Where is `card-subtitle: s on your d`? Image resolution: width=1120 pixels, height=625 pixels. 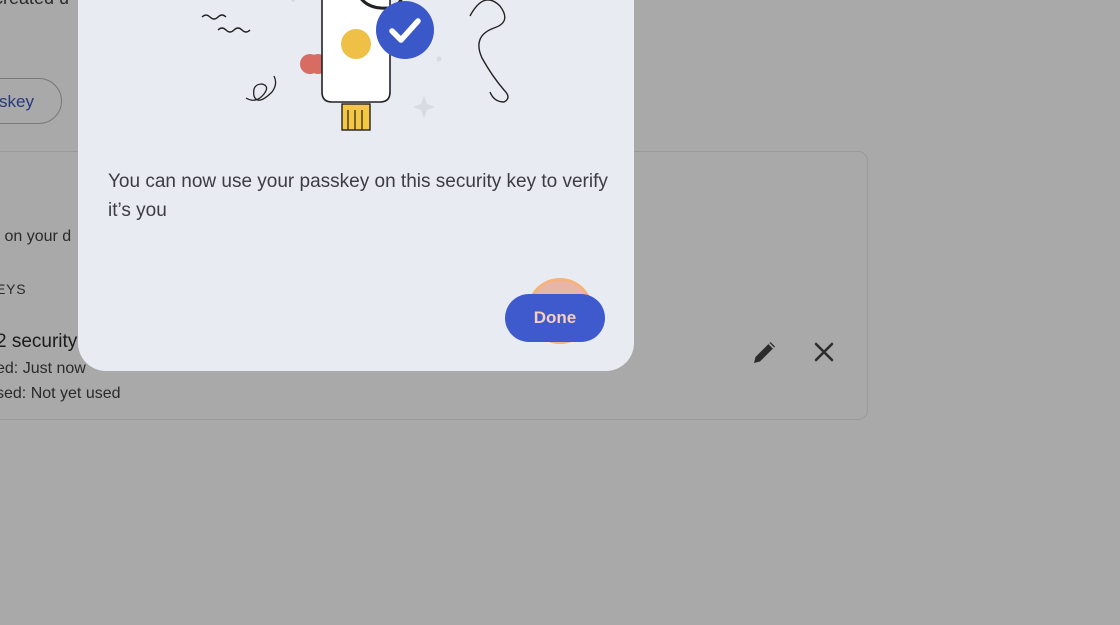 card-subtitle: s on your d is located at coordinates (36, 236).